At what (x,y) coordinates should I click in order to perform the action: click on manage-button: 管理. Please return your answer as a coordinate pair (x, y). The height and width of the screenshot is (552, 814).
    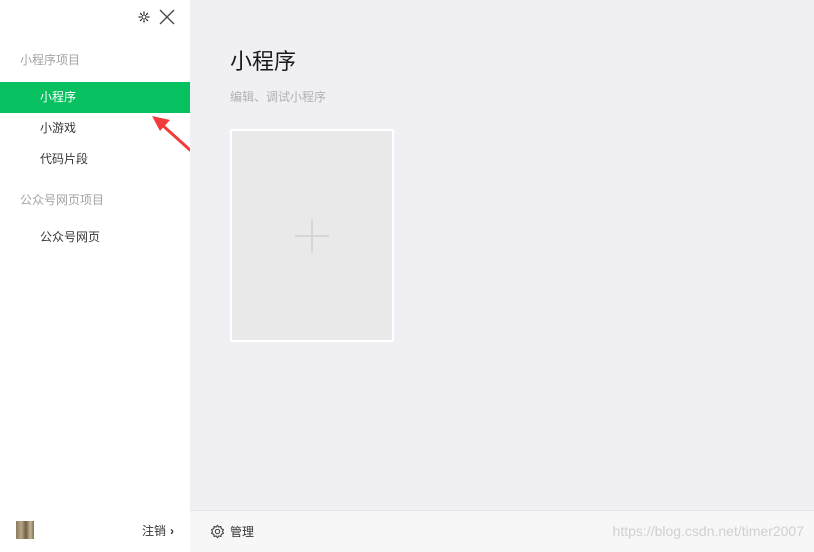
    Looking at the image, I should click on (232, 531).